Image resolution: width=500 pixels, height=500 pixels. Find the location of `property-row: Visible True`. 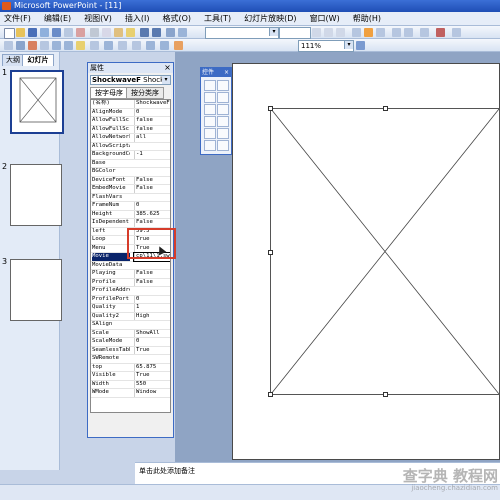

property-row: Visible True is located at coordinates (130, 376).